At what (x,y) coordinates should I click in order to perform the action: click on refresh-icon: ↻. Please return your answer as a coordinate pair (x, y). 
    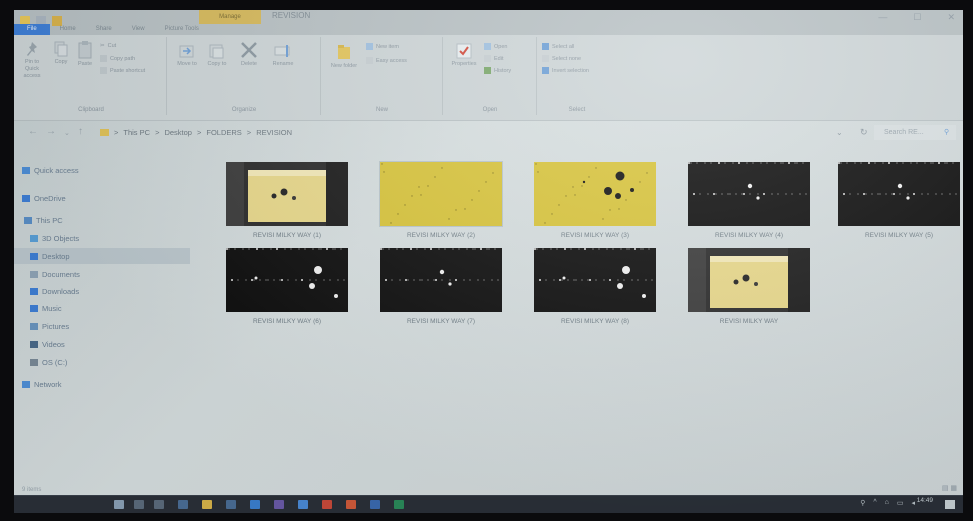
    Looking at the image, I should click on (864, 132).